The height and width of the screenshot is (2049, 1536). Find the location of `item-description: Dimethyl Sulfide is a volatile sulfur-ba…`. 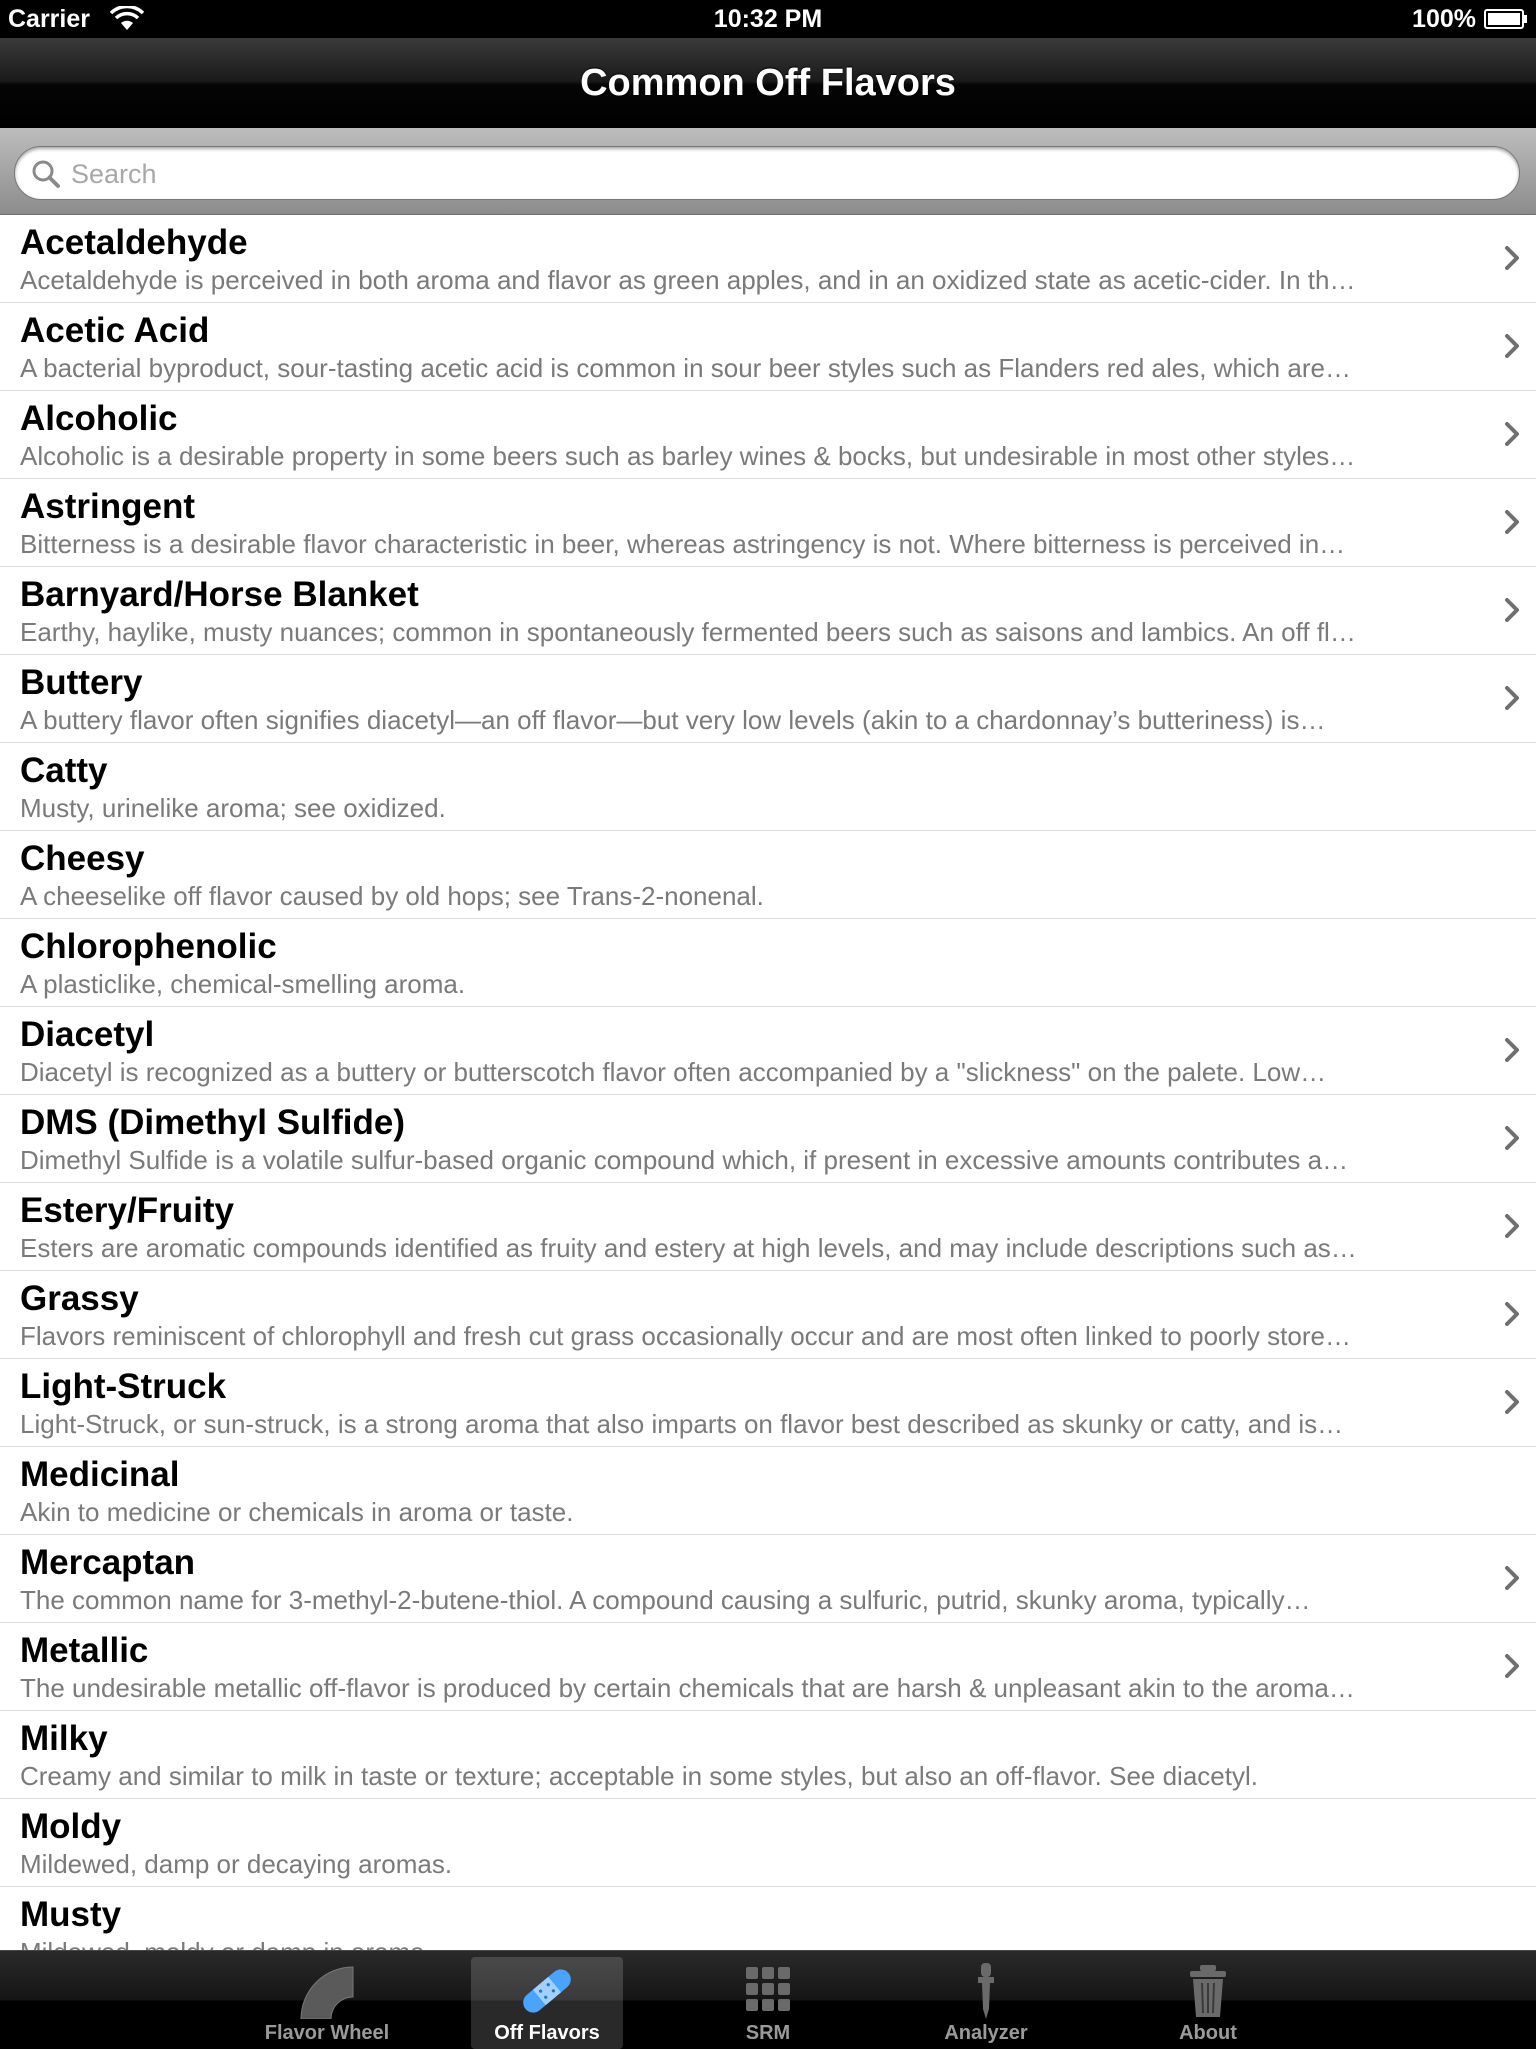

item-description: Dimethyl Sulfide is a volatile sulfur-ba… is located at coordinates (684, 1160).